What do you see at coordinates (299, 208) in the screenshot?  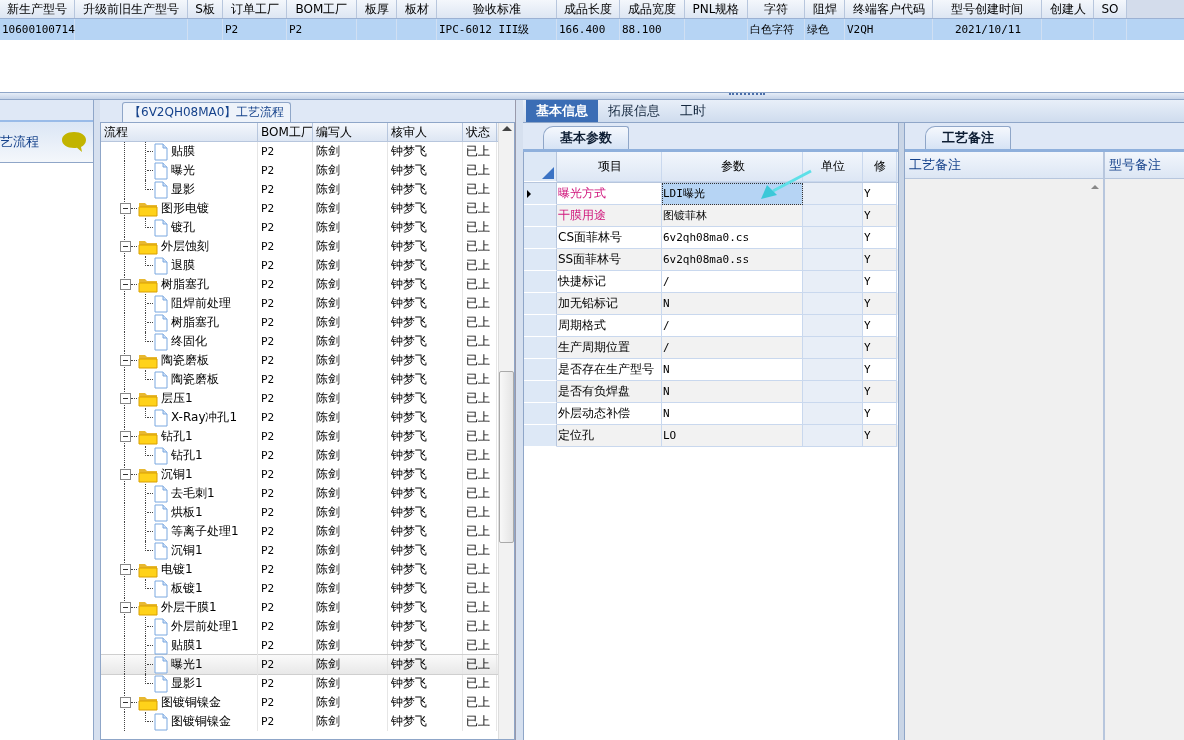 I see `tree-row: 图形电镀 P2 陈剑 钟梦飞 已上` at bounding box center [299, 208].